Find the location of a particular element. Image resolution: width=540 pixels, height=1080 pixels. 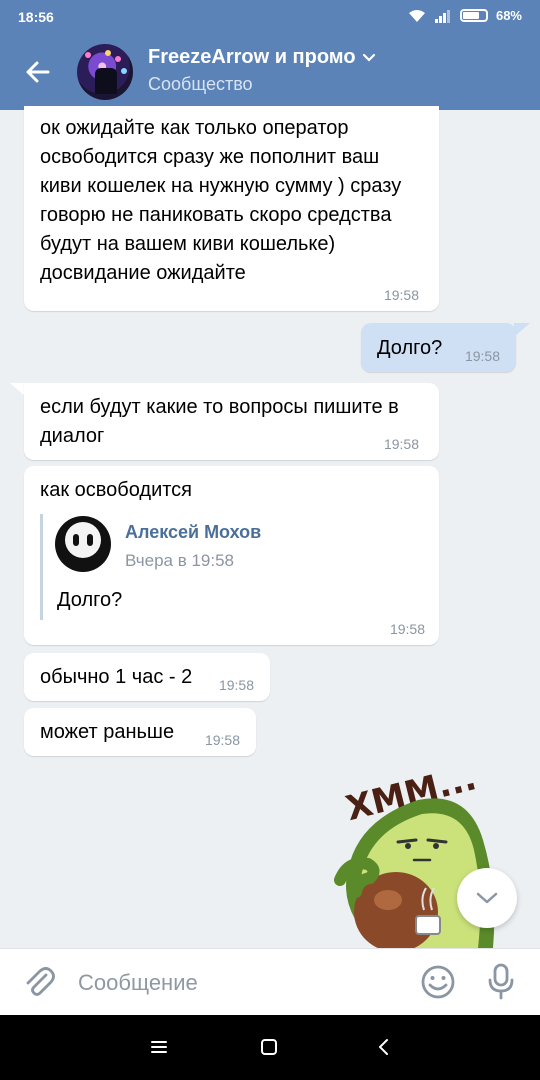

system-nav-bar is located at coordinates (270, 1047).